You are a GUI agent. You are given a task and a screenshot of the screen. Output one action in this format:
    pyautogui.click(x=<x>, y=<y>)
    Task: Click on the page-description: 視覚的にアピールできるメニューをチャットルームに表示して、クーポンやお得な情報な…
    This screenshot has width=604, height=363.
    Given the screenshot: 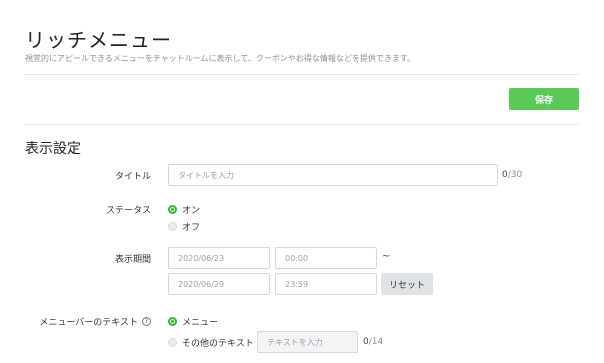 What is the action you would take?
    pyautogui.click(x=220, y=58)
    